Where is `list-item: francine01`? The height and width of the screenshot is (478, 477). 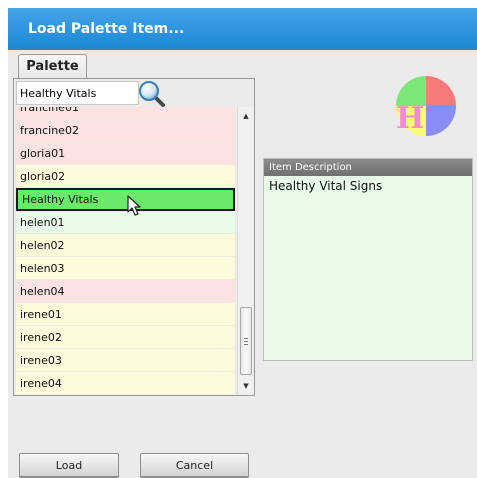
list-item: francine01 is located at coordinates (125, 113).